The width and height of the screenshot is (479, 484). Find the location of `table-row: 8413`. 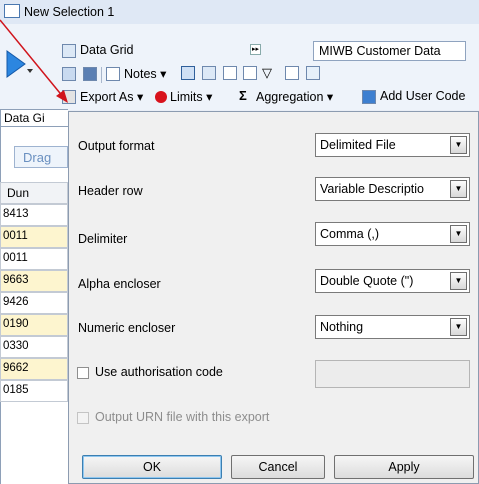

table-row: 8413 is located at coordinates (34, 215).